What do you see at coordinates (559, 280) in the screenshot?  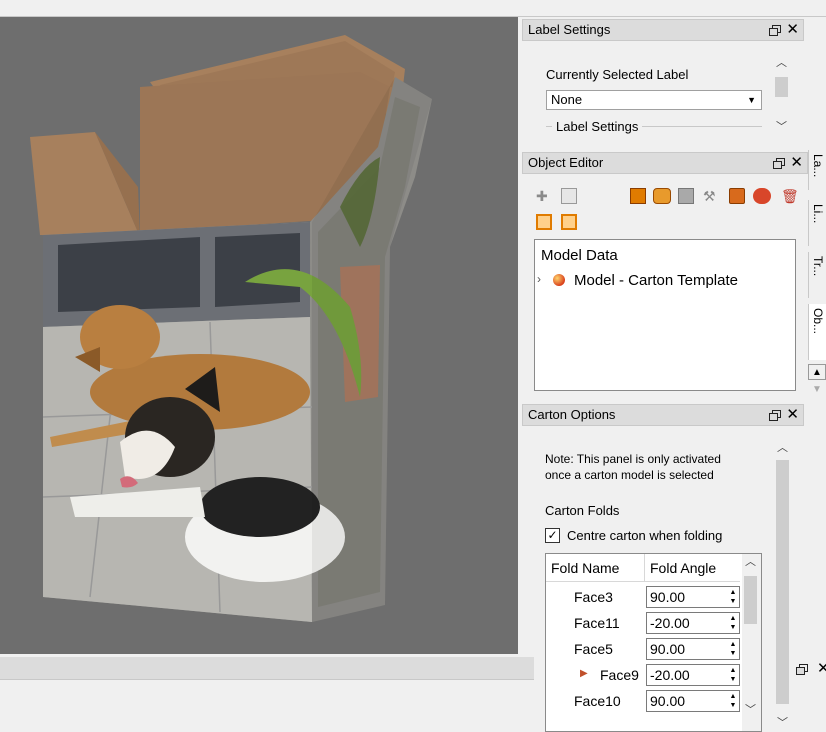 I see `model-sphere-icon` at bounding box center [559, 280].